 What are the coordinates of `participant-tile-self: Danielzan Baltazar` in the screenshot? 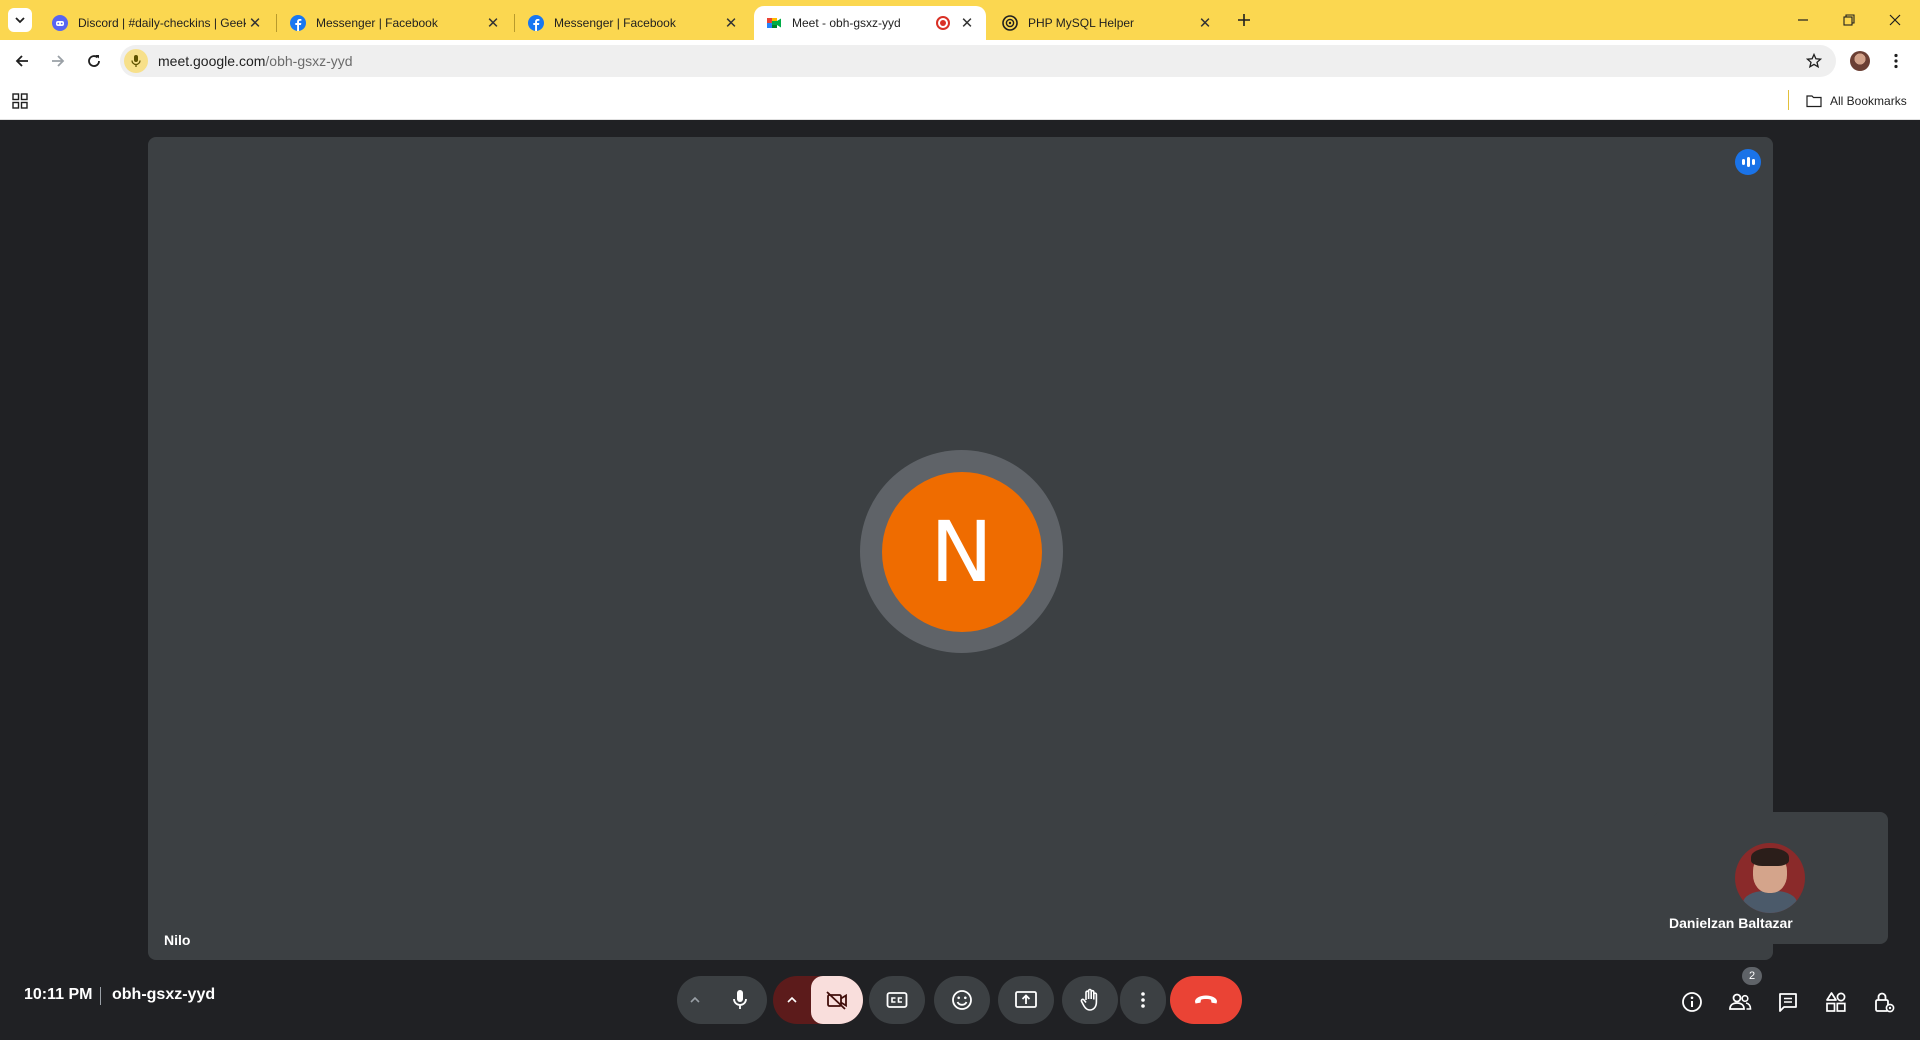 It's located at (1770, 878).